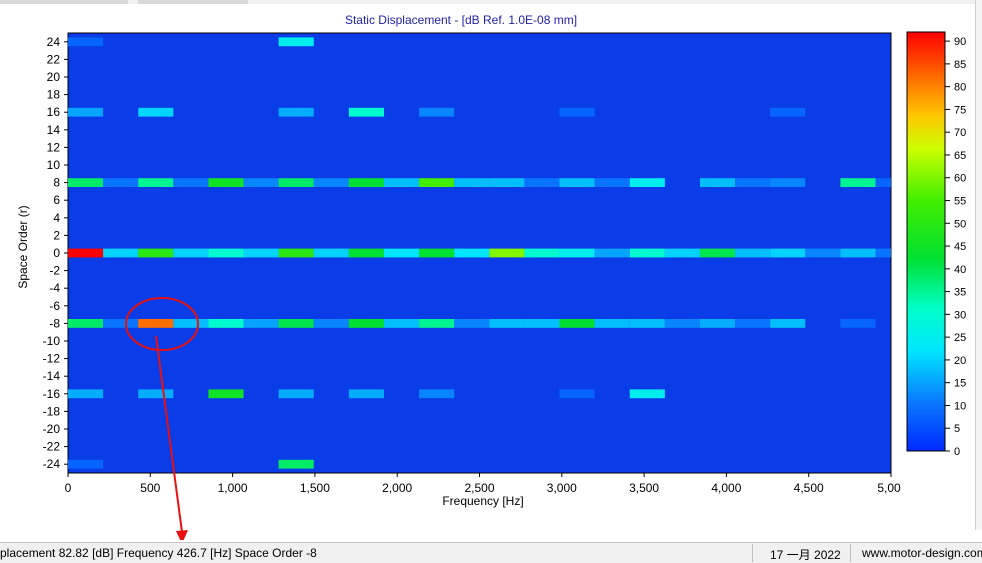  What do you see at coordinates (397, 488) in the screenshot?
I see `x-tick-label: 2,000` at bounding box center [397, 488].